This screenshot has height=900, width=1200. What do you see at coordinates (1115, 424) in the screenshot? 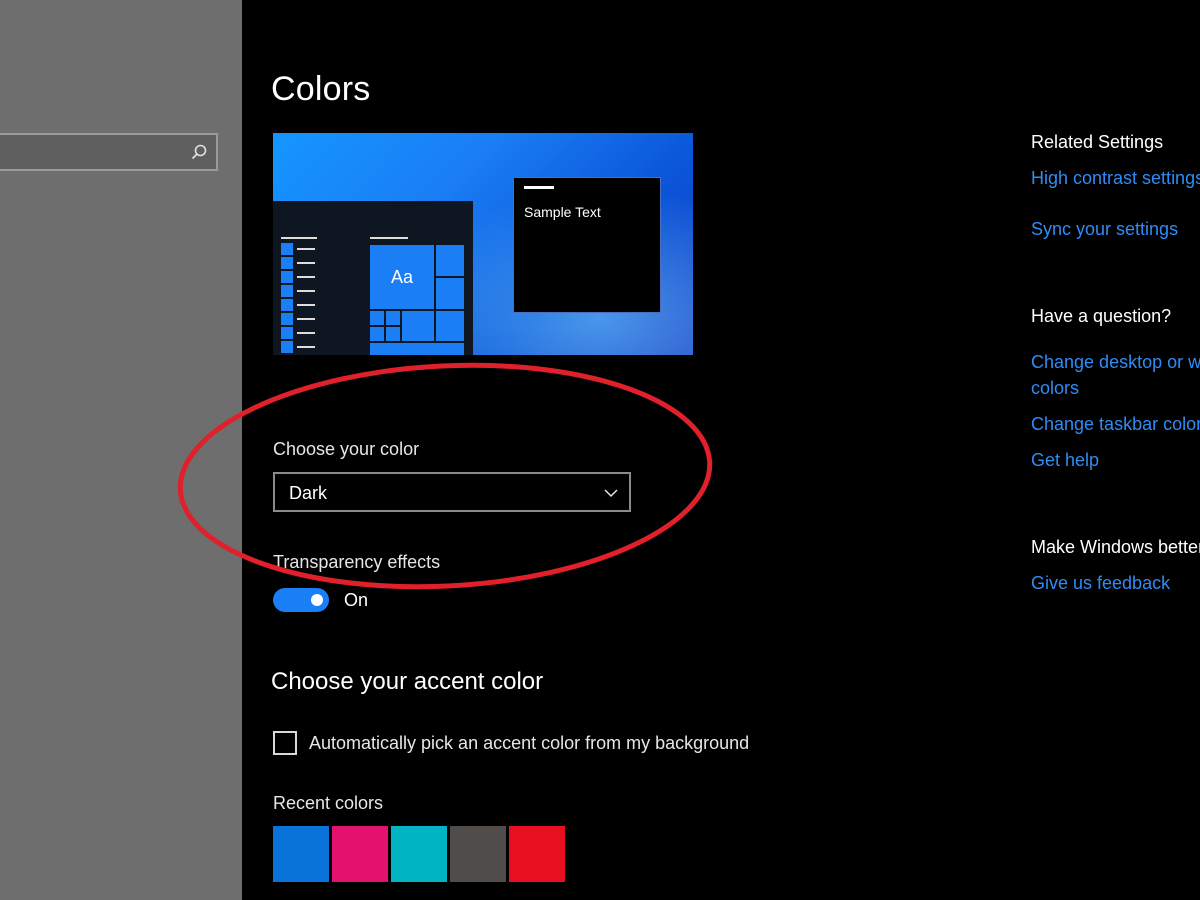
I see `change-taskbar-color-link: Change taskbar color` at bounding box center [1115, 424].